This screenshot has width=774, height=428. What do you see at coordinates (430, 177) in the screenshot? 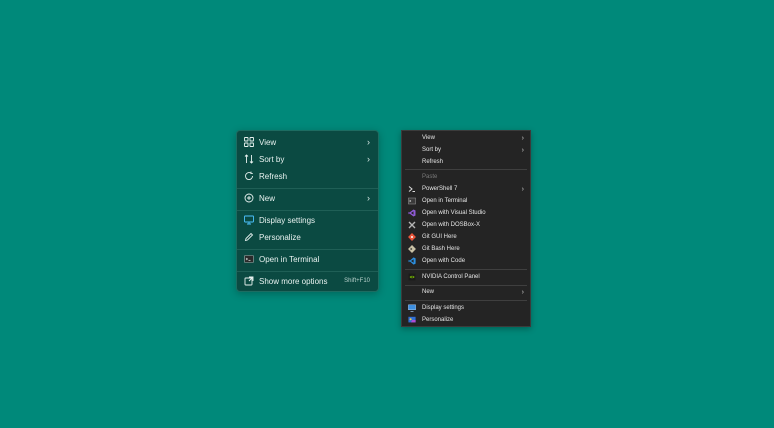
I see `menu-item-label: Paste` at bounding box center [430, 177].